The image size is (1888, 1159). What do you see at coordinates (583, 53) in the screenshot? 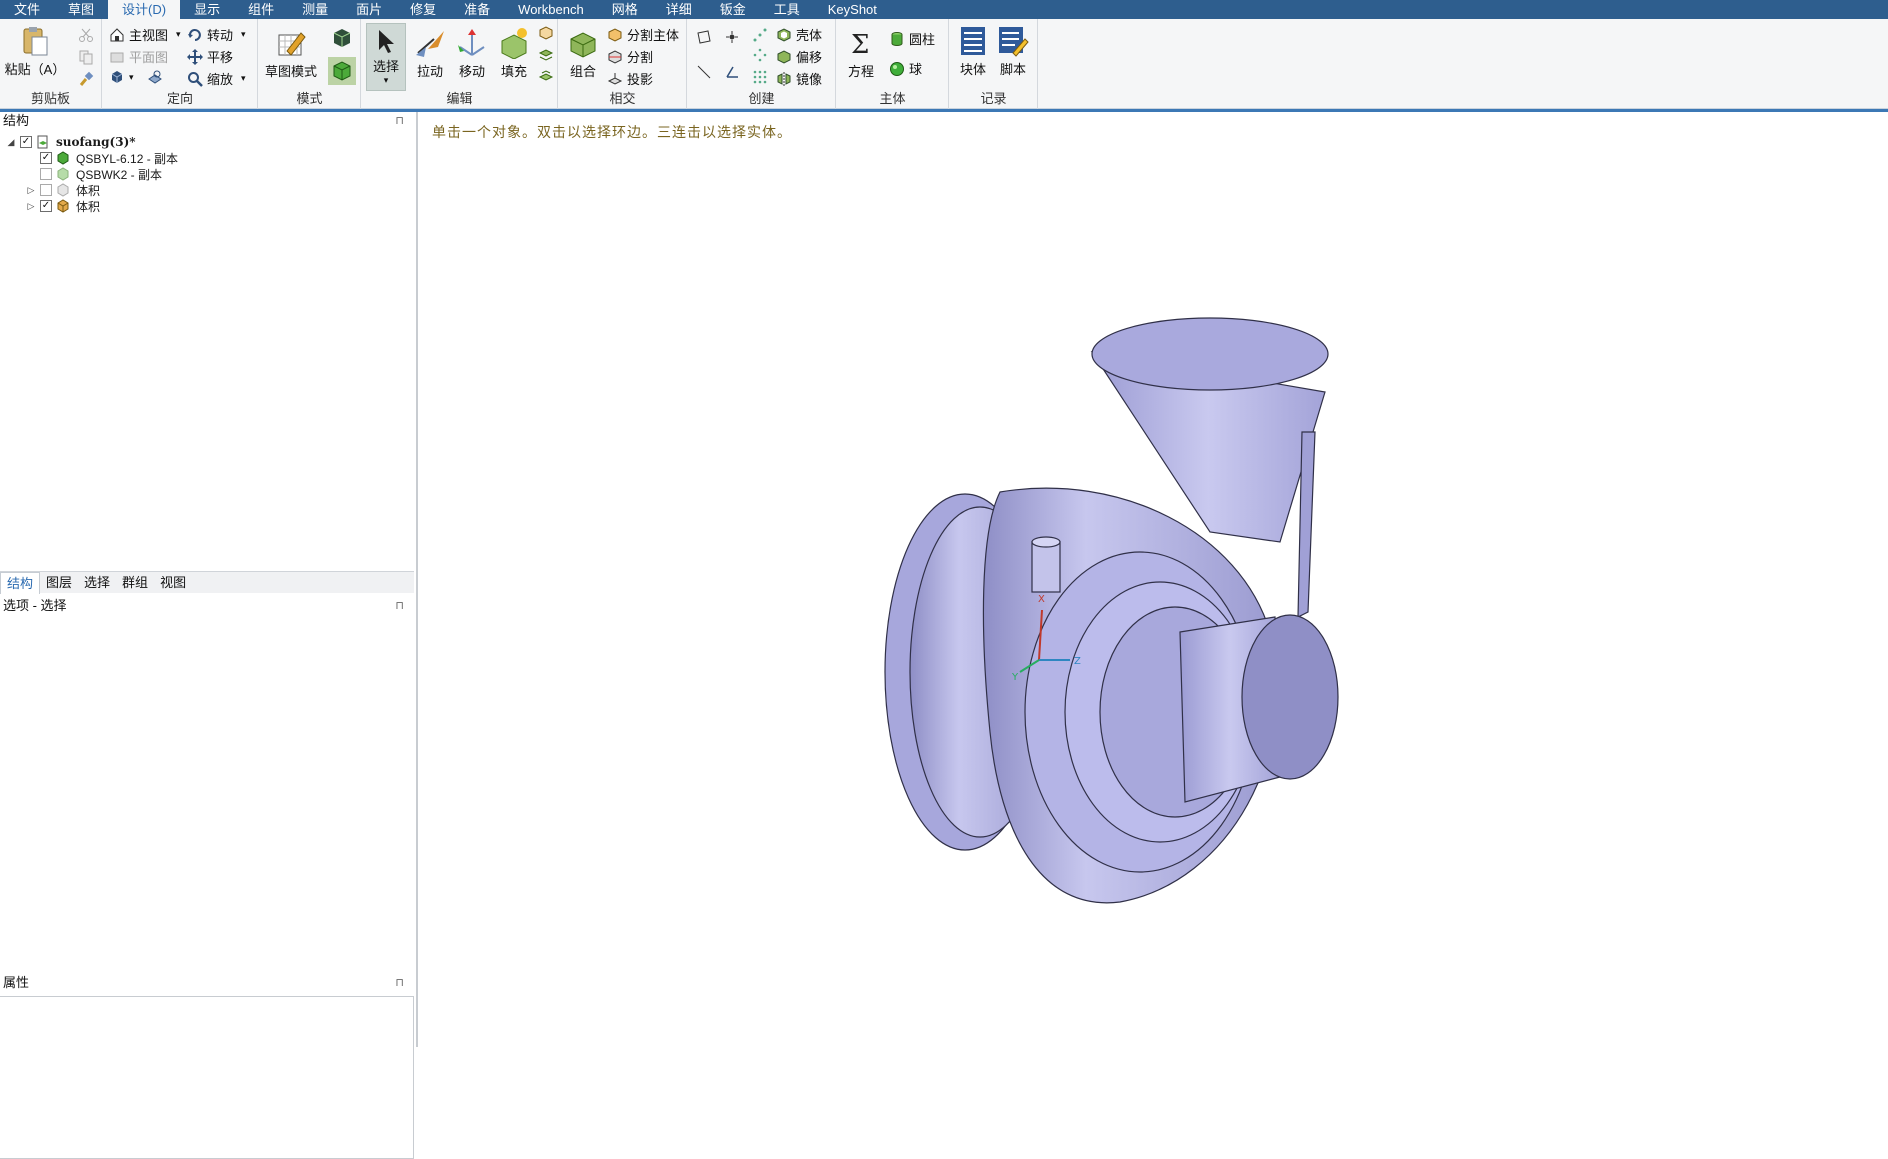
I see `combine-button: 组合` at bounding box center [583, 53].